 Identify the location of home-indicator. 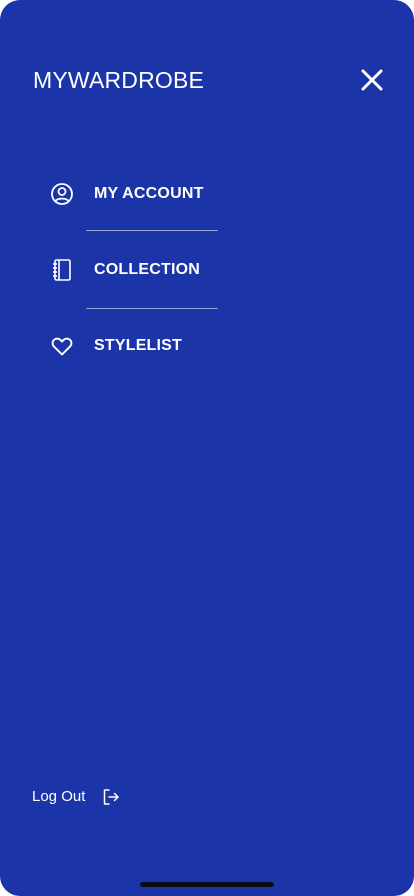
(207, 884).